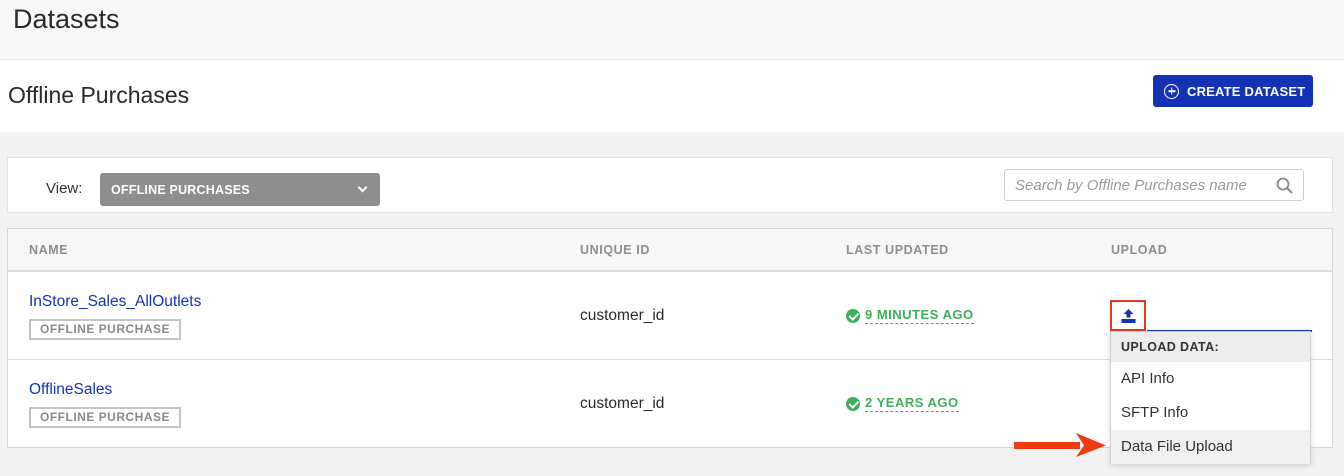  What do you see at coordinates (1246, 91) in the screenshot?
I see `create-dataset-label: CREATE DATASET` at bounding box center [1246, 91].